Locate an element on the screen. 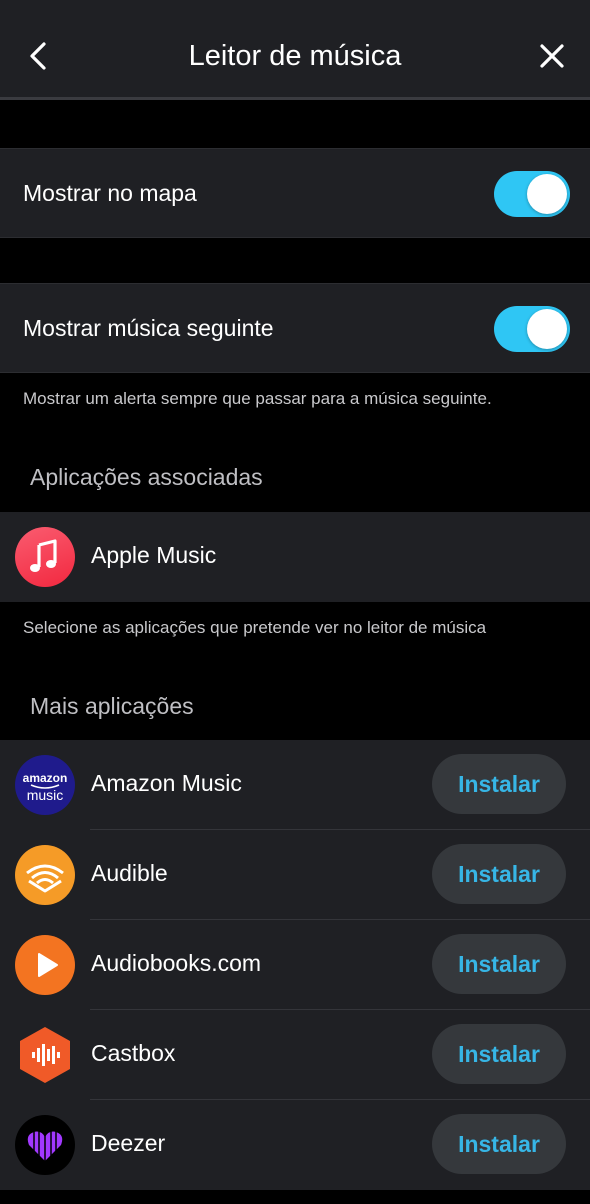 Image resolution: width=590 pixels, height=1204 pixels. app-row-castbox: Castbox Instalar is located at coordinates (295, 1055).